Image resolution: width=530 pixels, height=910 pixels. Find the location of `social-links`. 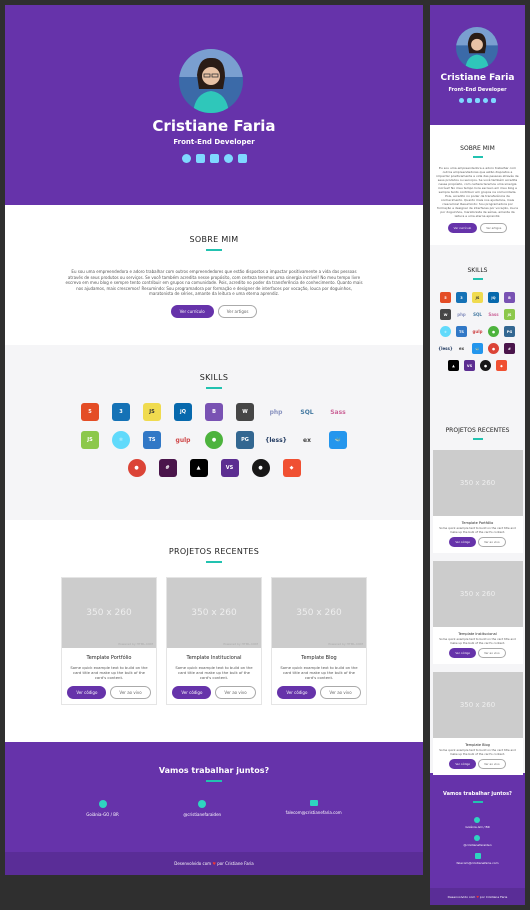

social-links is located at coordinates (477, 100).